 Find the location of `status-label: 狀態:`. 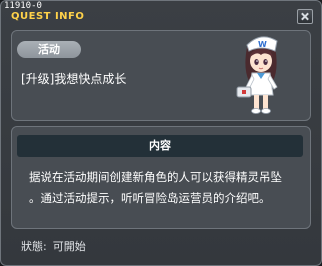

status-label: 狀態: is located at coordinates (34, 246).